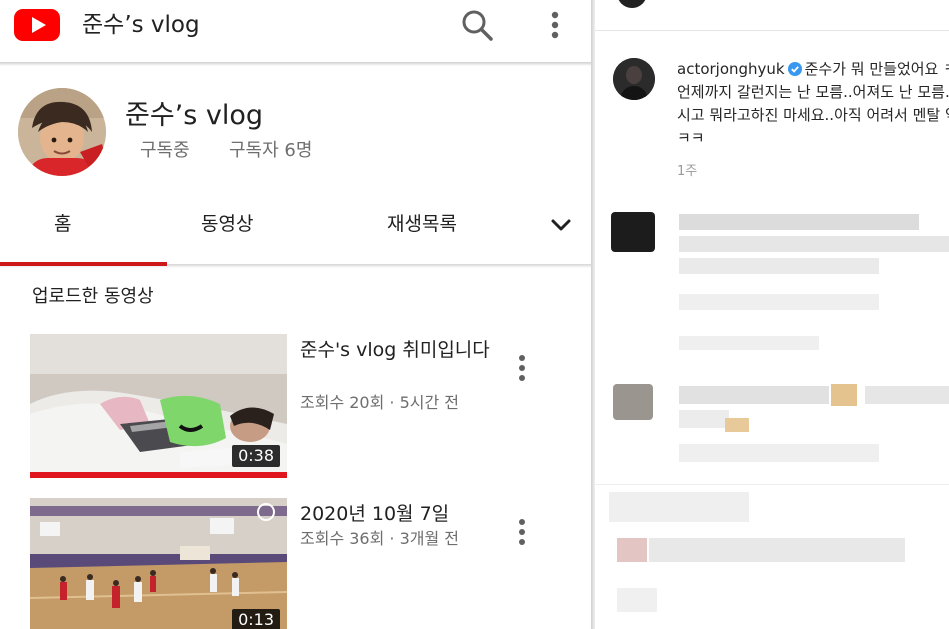 The width and height of the screenshot is (949, 629). Describe the element at coordinates (158, 563) in the screenshot. I see `video-thumbnail: 0:13` at that location.